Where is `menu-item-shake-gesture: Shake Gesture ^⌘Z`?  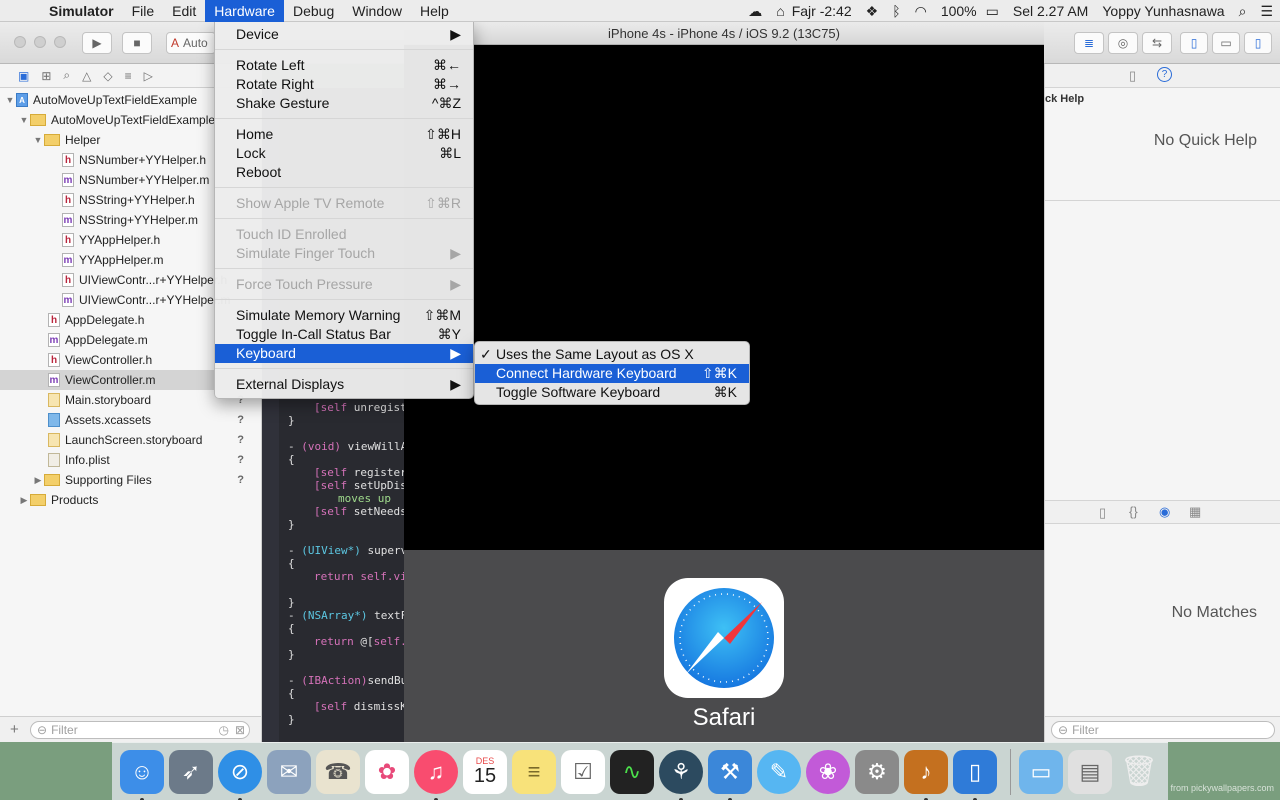 menu-item-shake-gesture: Shake Gesture ^⌘Z is located at coordinates (344, 103).